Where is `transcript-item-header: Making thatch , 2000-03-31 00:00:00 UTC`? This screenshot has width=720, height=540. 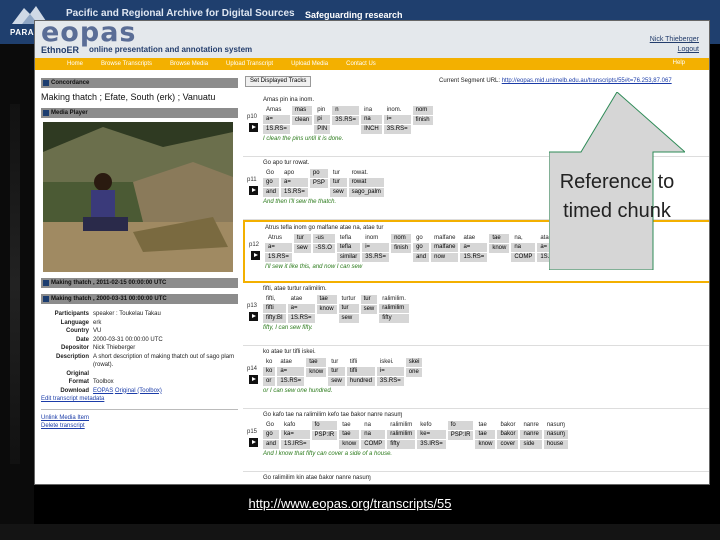 transcript-item-header: Making thatch , 2000-03-31 00:00:00 UTC is located at coordinates (139, 299).